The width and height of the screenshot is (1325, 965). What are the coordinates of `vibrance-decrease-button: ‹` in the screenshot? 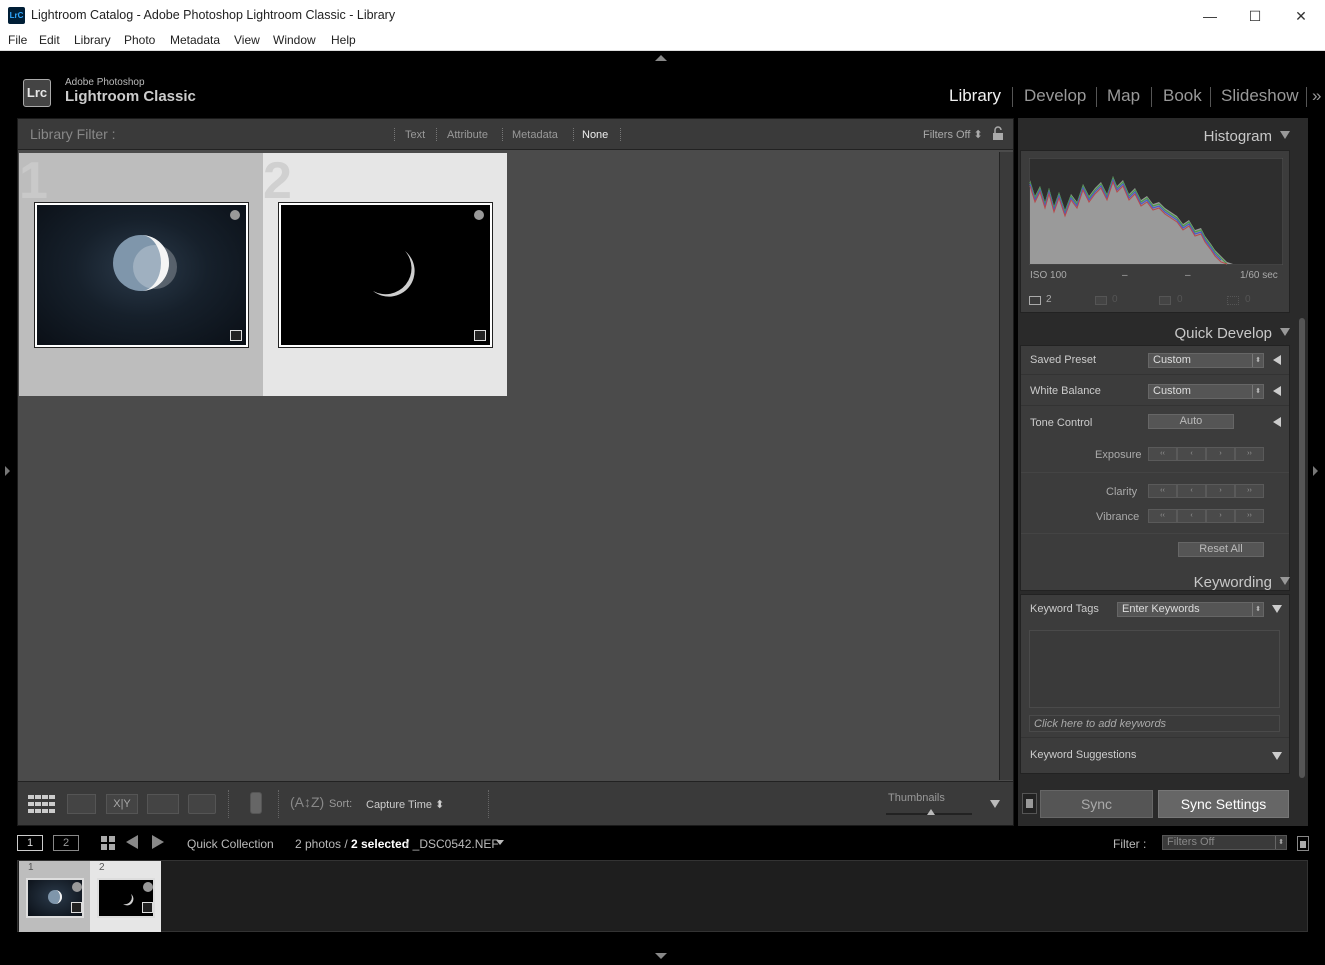 It's located at (1191, 516).